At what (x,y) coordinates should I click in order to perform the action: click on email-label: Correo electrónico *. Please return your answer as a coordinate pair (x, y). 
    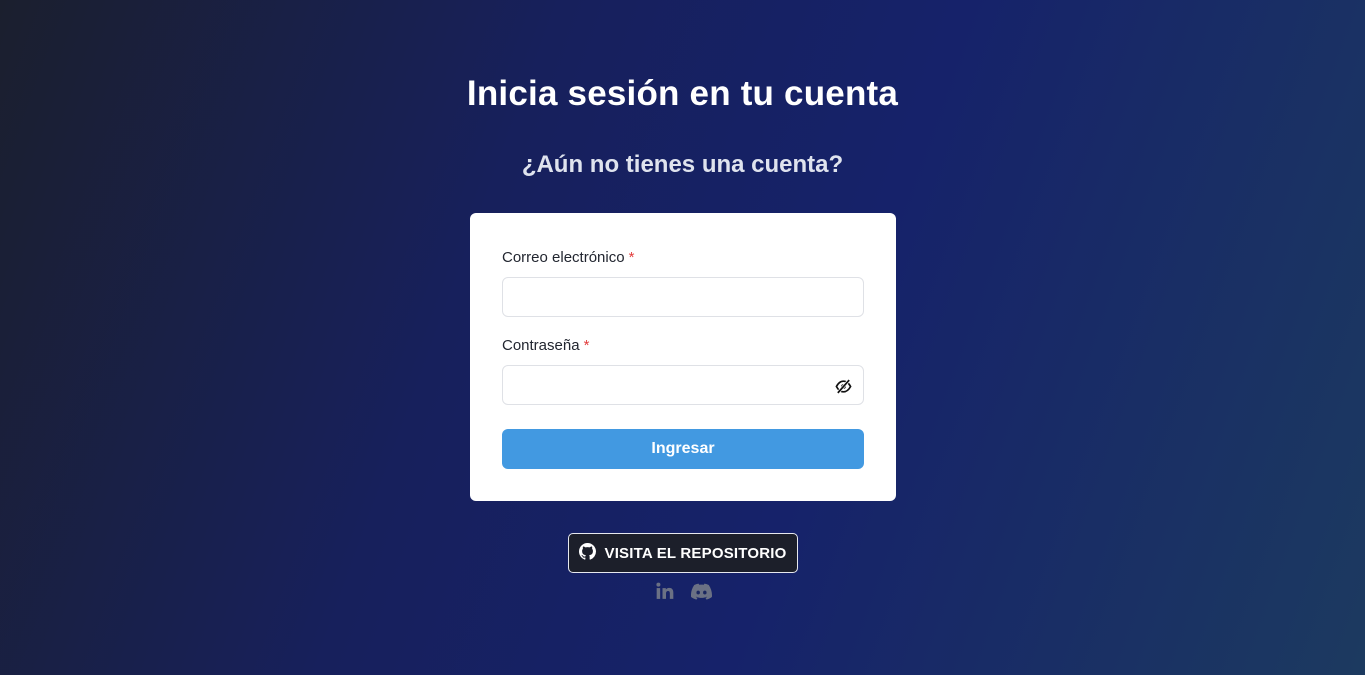
    Looking at the image, I should click on (568, 257).